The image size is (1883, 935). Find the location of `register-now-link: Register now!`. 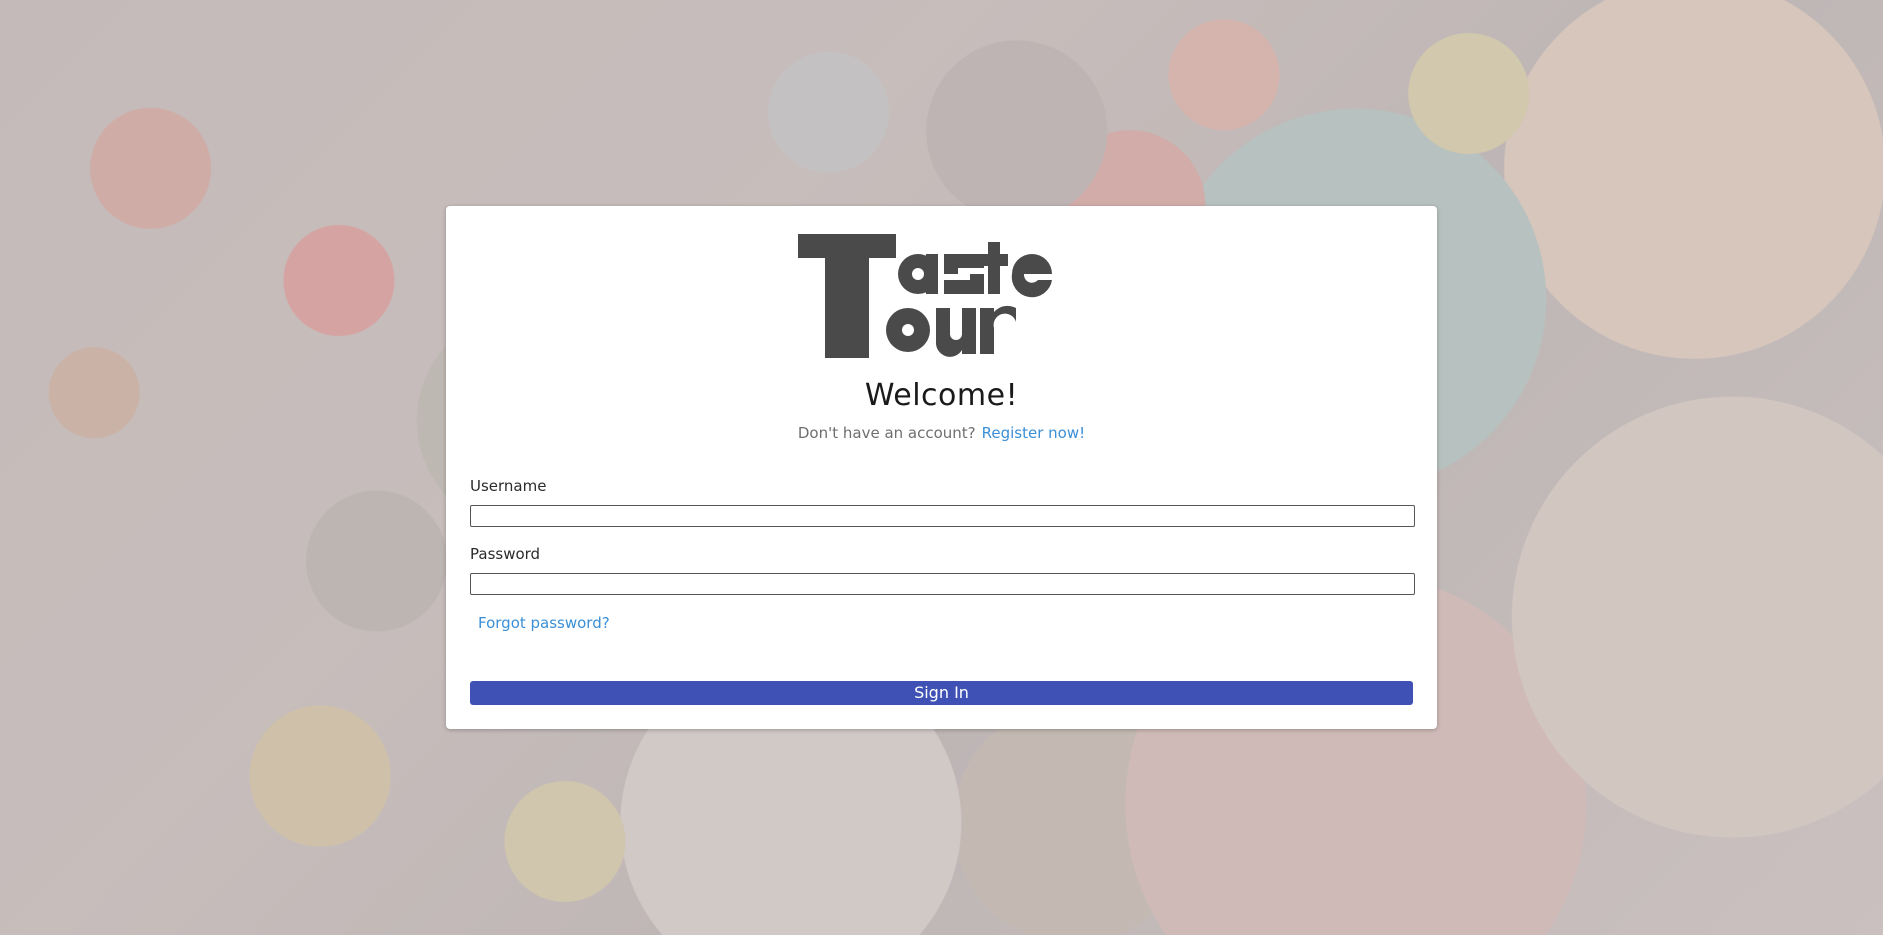

register-now-link: Register now! is located at coordinates (1034, 433).